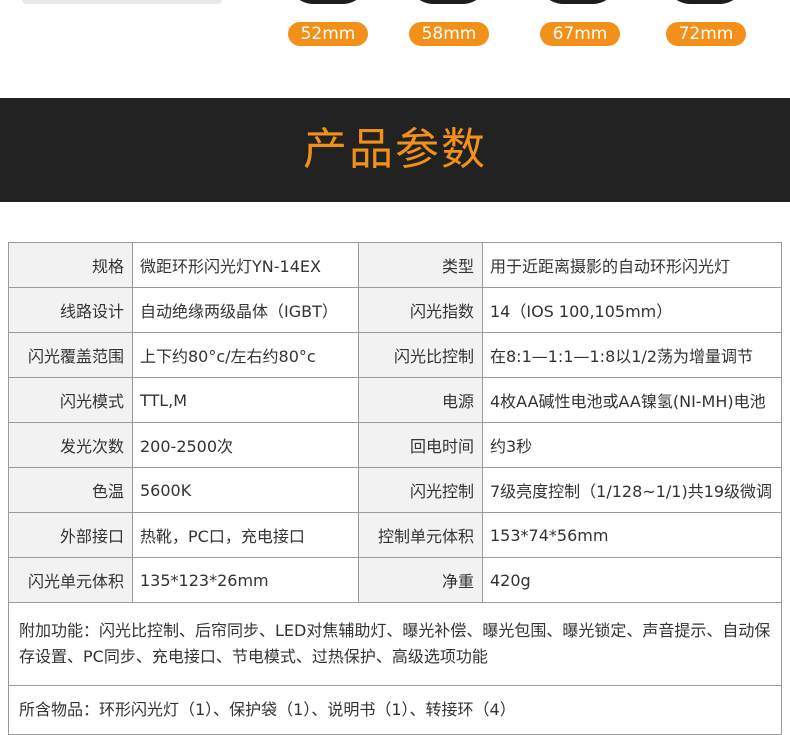 The width and height of the screenshot is (790, 735). Describe the element at coordinates (420, 400) in the screenshot. I see `spec-label: 电源` at that location.